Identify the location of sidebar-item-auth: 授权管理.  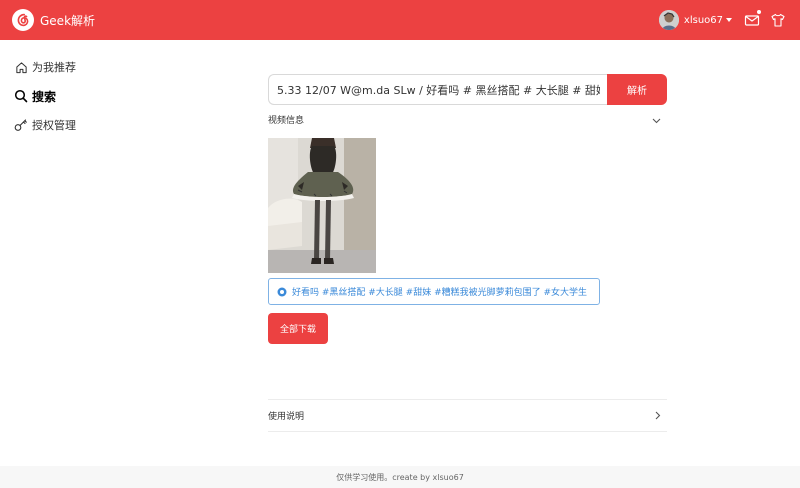
(45, 125).